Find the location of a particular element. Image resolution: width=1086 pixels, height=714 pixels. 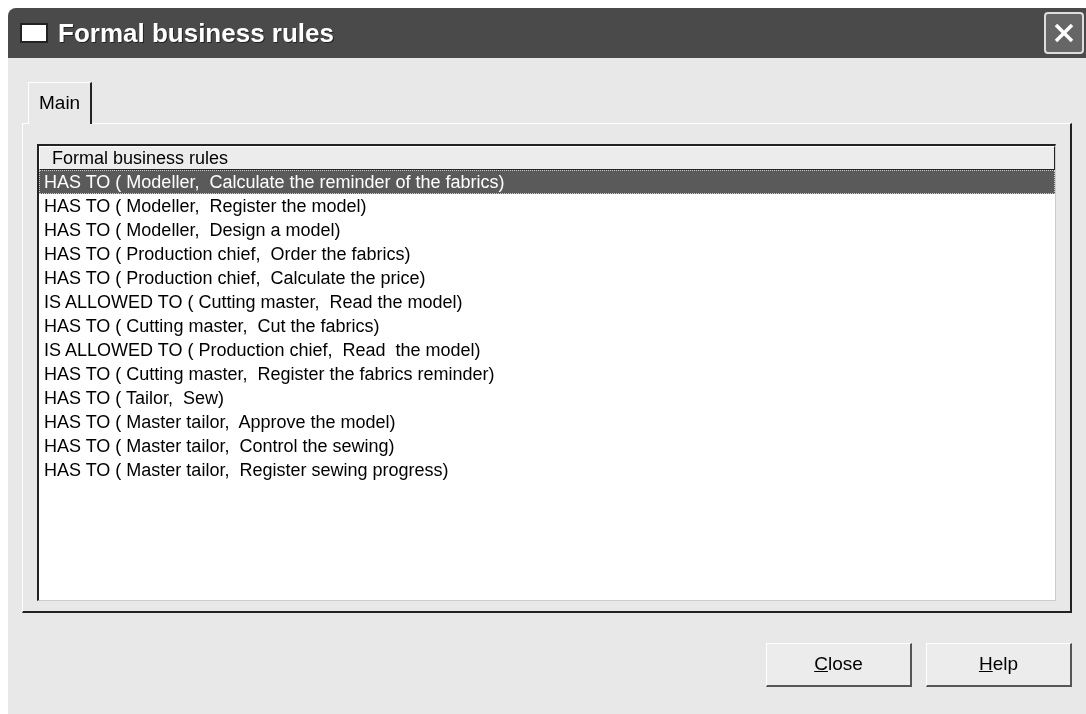

rule-row: IS ALLOWED TO ( Cutting master, Read the model) is located at coordinates (547, 302).